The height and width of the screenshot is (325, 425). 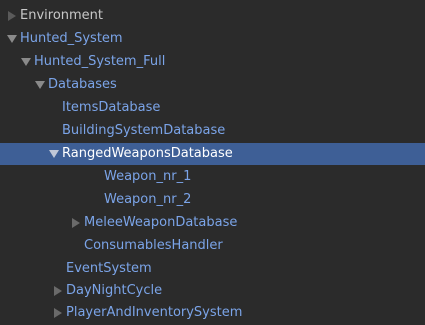 I want to click on hierarchy-item-label: DayNightCycle, so click(x=114, y=290).